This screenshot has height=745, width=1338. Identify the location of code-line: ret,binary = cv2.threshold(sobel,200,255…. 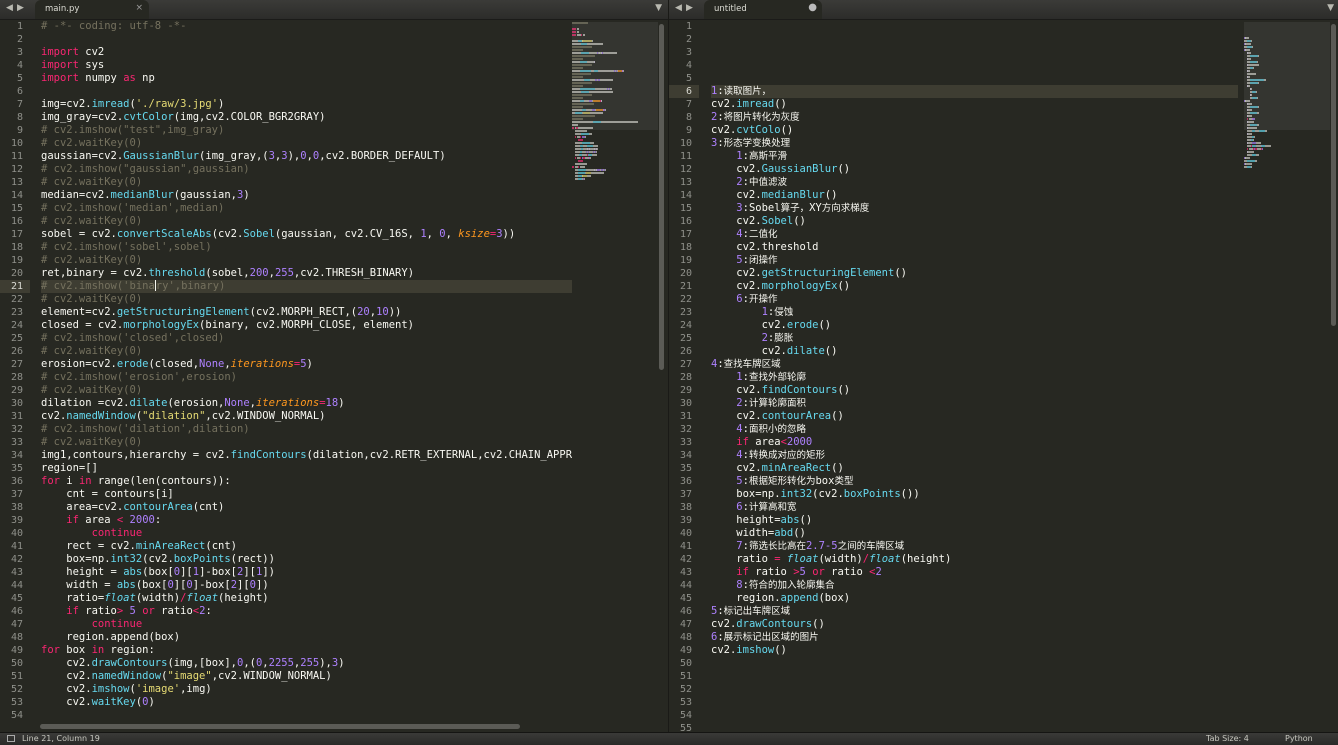
(306, 273).